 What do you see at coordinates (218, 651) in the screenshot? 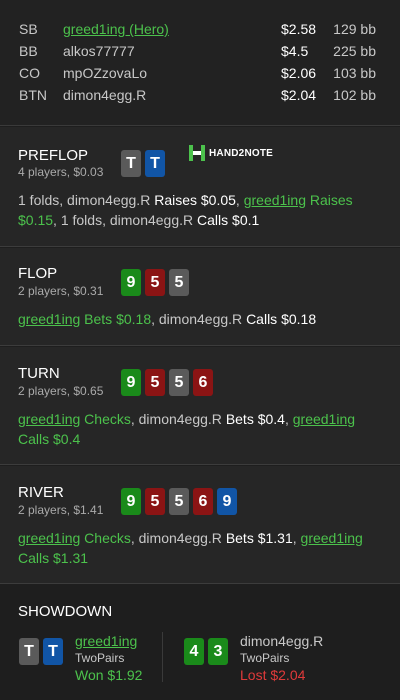
I see `card: 3` at bounding box center [218, 651].